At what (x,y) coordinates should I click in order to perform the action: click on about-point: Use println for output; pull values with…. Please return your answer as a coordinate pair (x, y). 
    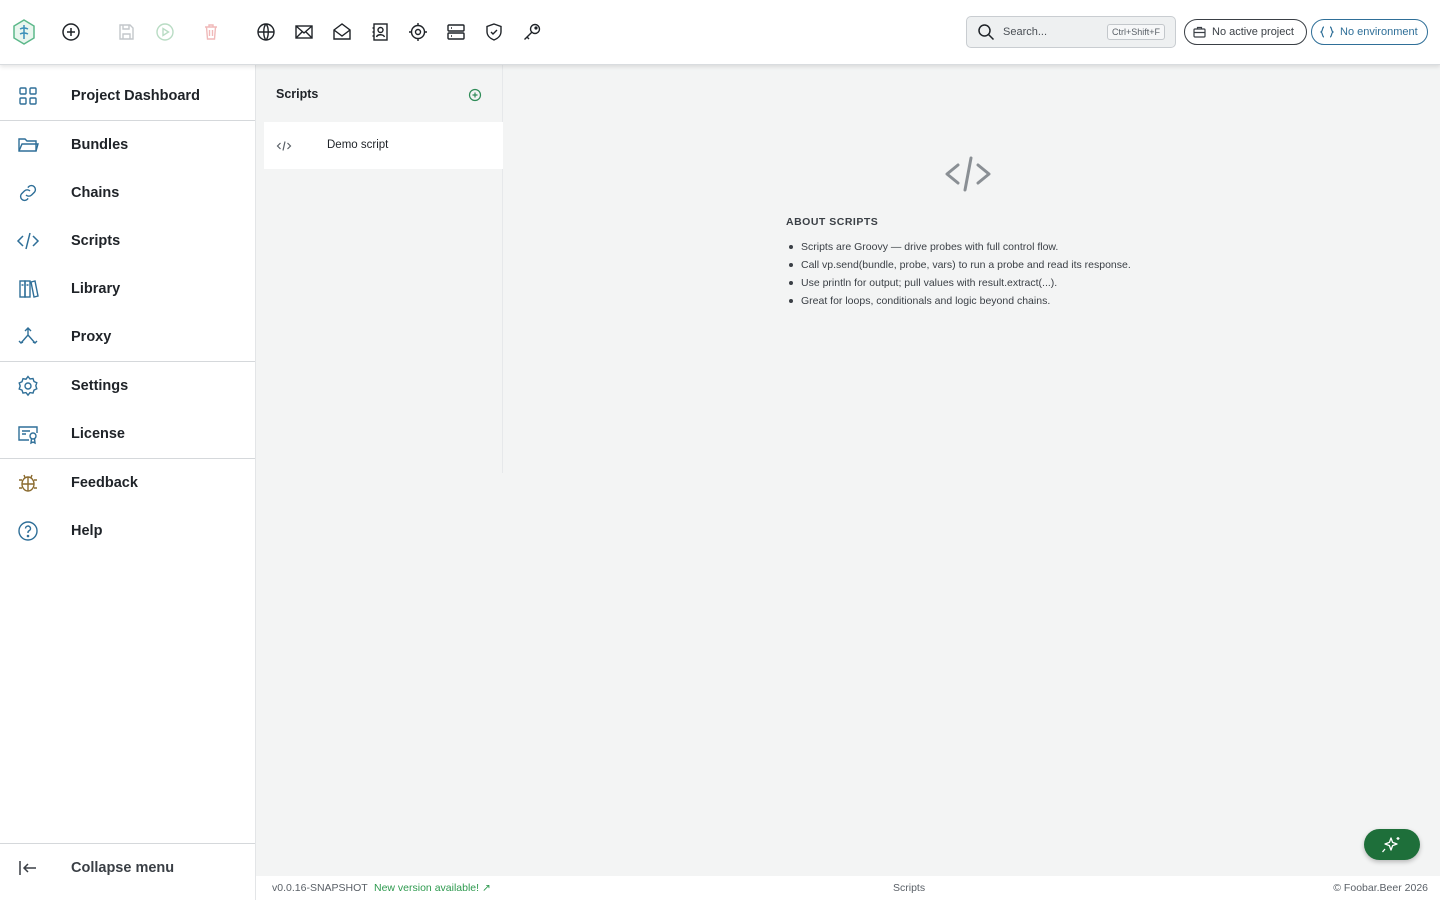
    Looking at the image, I should click on (958, 285).